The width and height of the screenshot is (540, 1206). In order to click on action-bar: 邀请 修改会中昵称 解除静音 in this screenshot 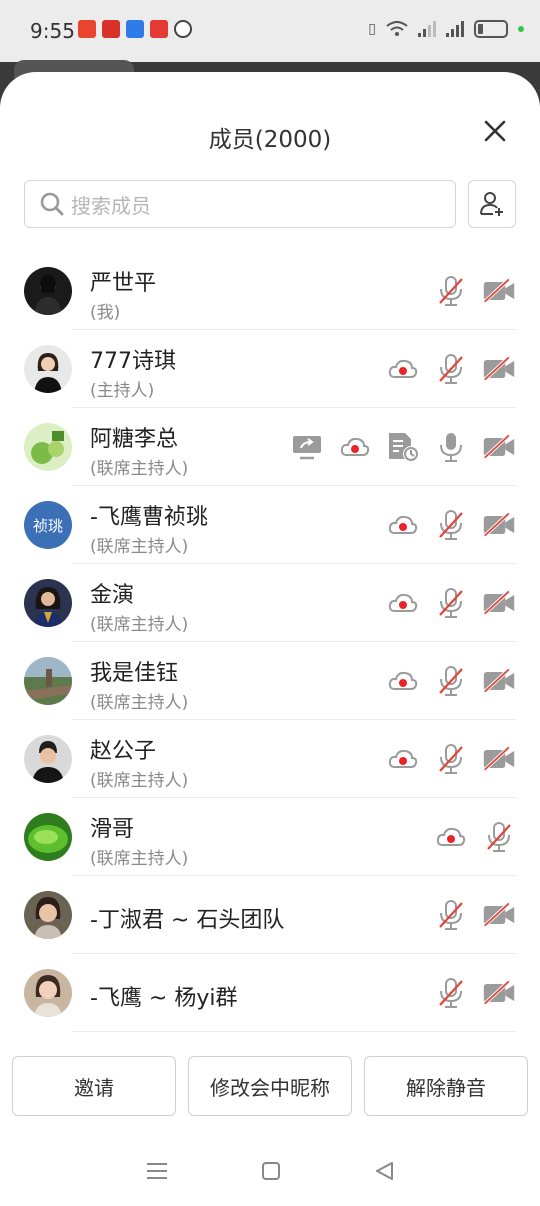, I will do `click(270, 1086)`.